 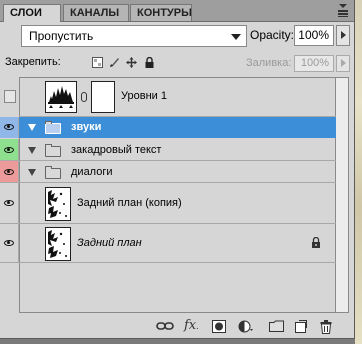 I want to click on visibility-off-box, so click(x=10, y=96).